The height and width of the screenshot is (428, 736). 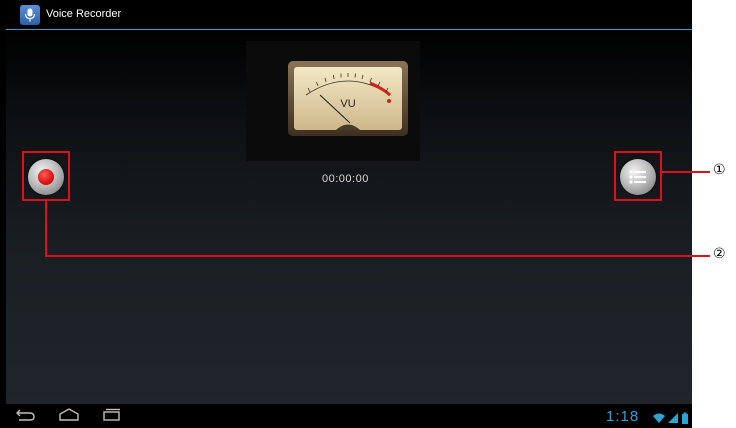 I want to click on action-bar: Voice Recorder, so click(x=349, y=15).